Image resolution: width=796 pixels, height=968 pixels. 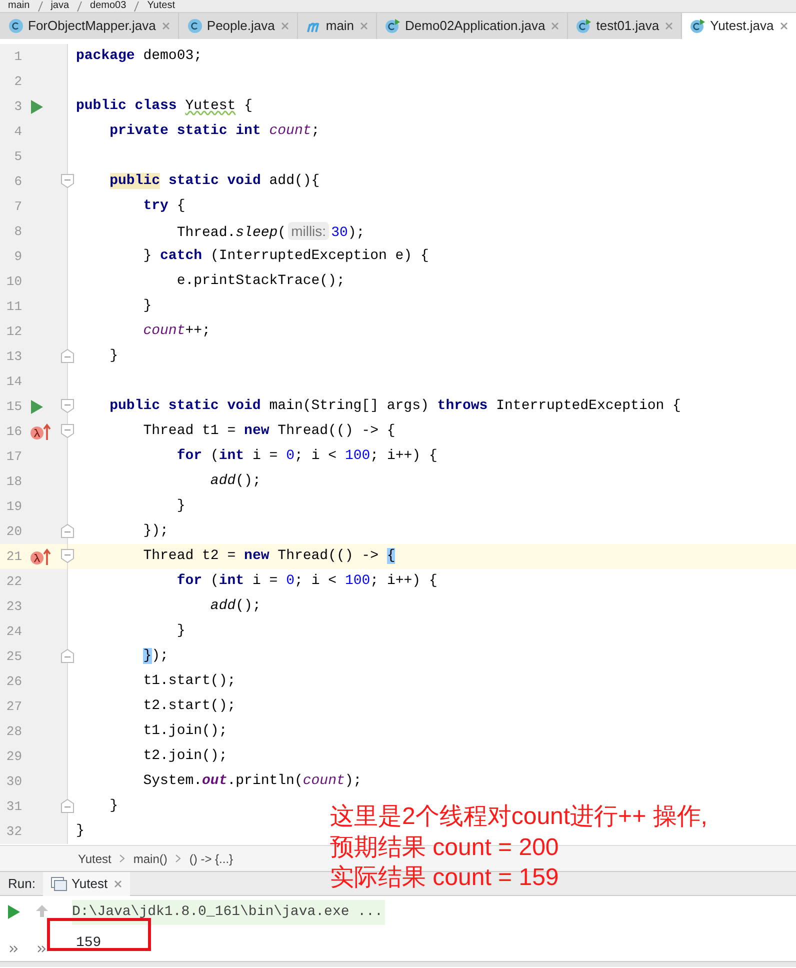 I want to click on line-number: 20, so click(x=13, y=531).